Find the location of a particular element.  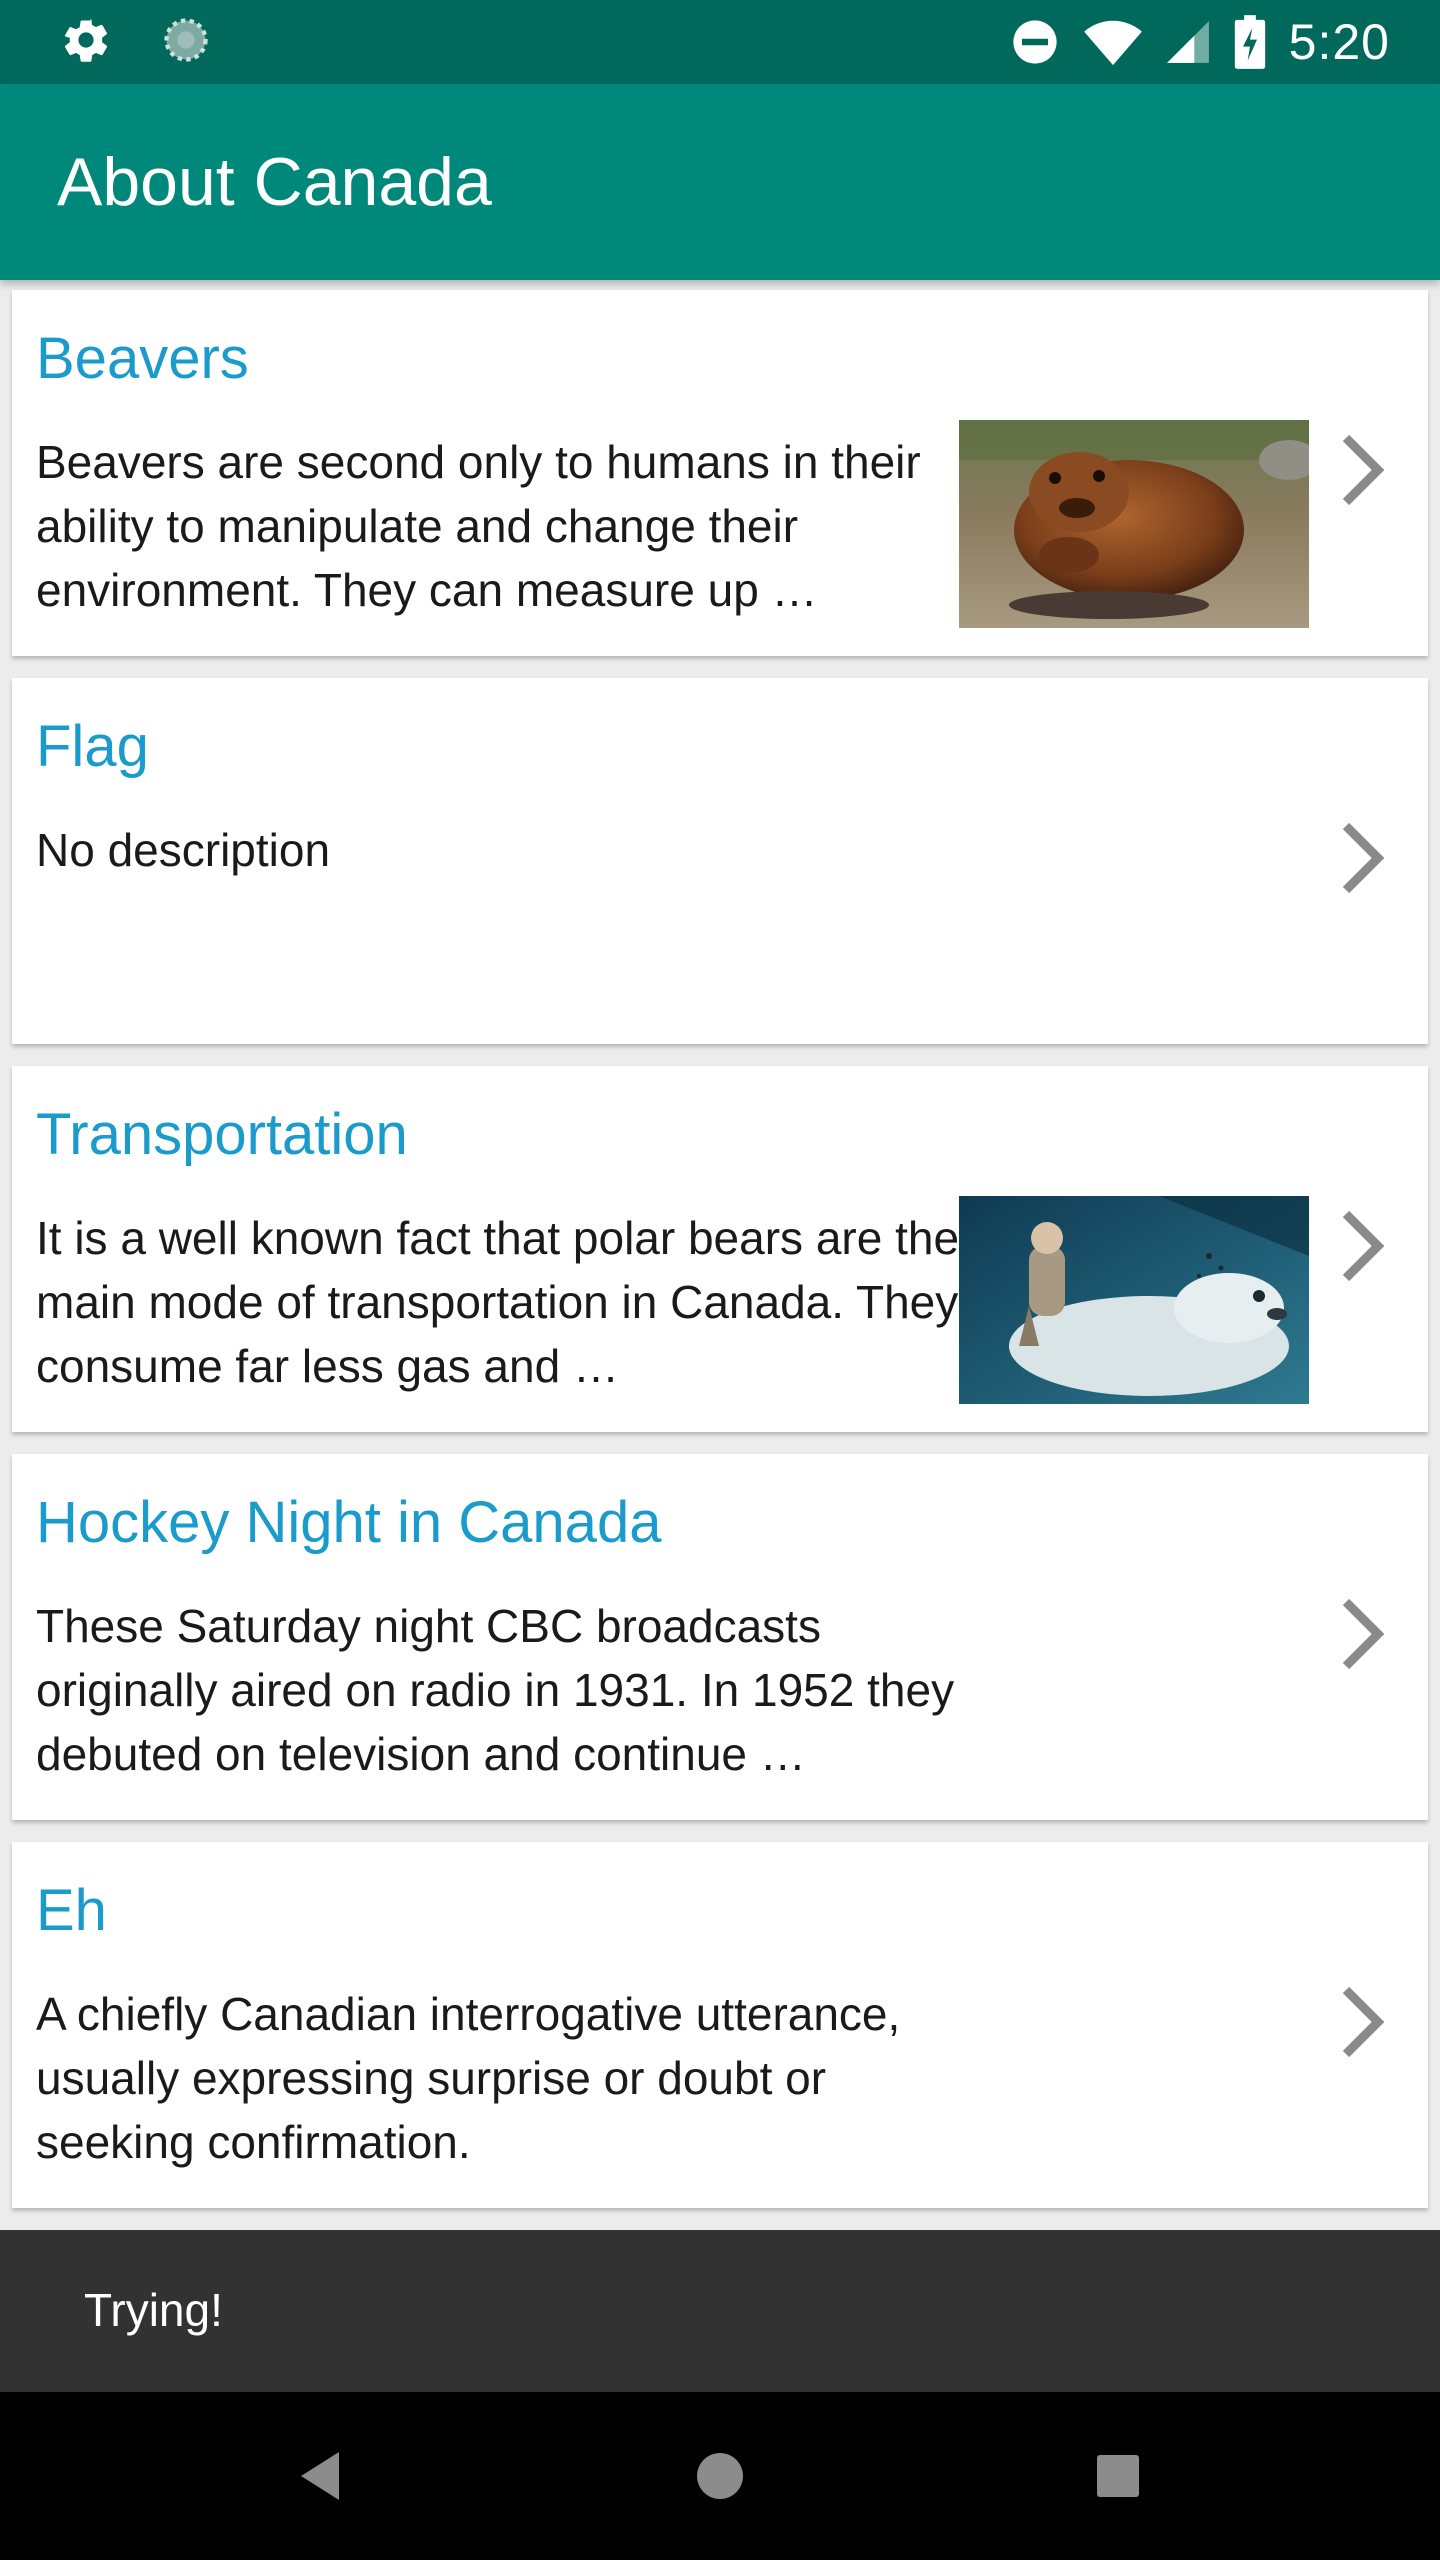

home-icon is located at coordinates (720, 2476).